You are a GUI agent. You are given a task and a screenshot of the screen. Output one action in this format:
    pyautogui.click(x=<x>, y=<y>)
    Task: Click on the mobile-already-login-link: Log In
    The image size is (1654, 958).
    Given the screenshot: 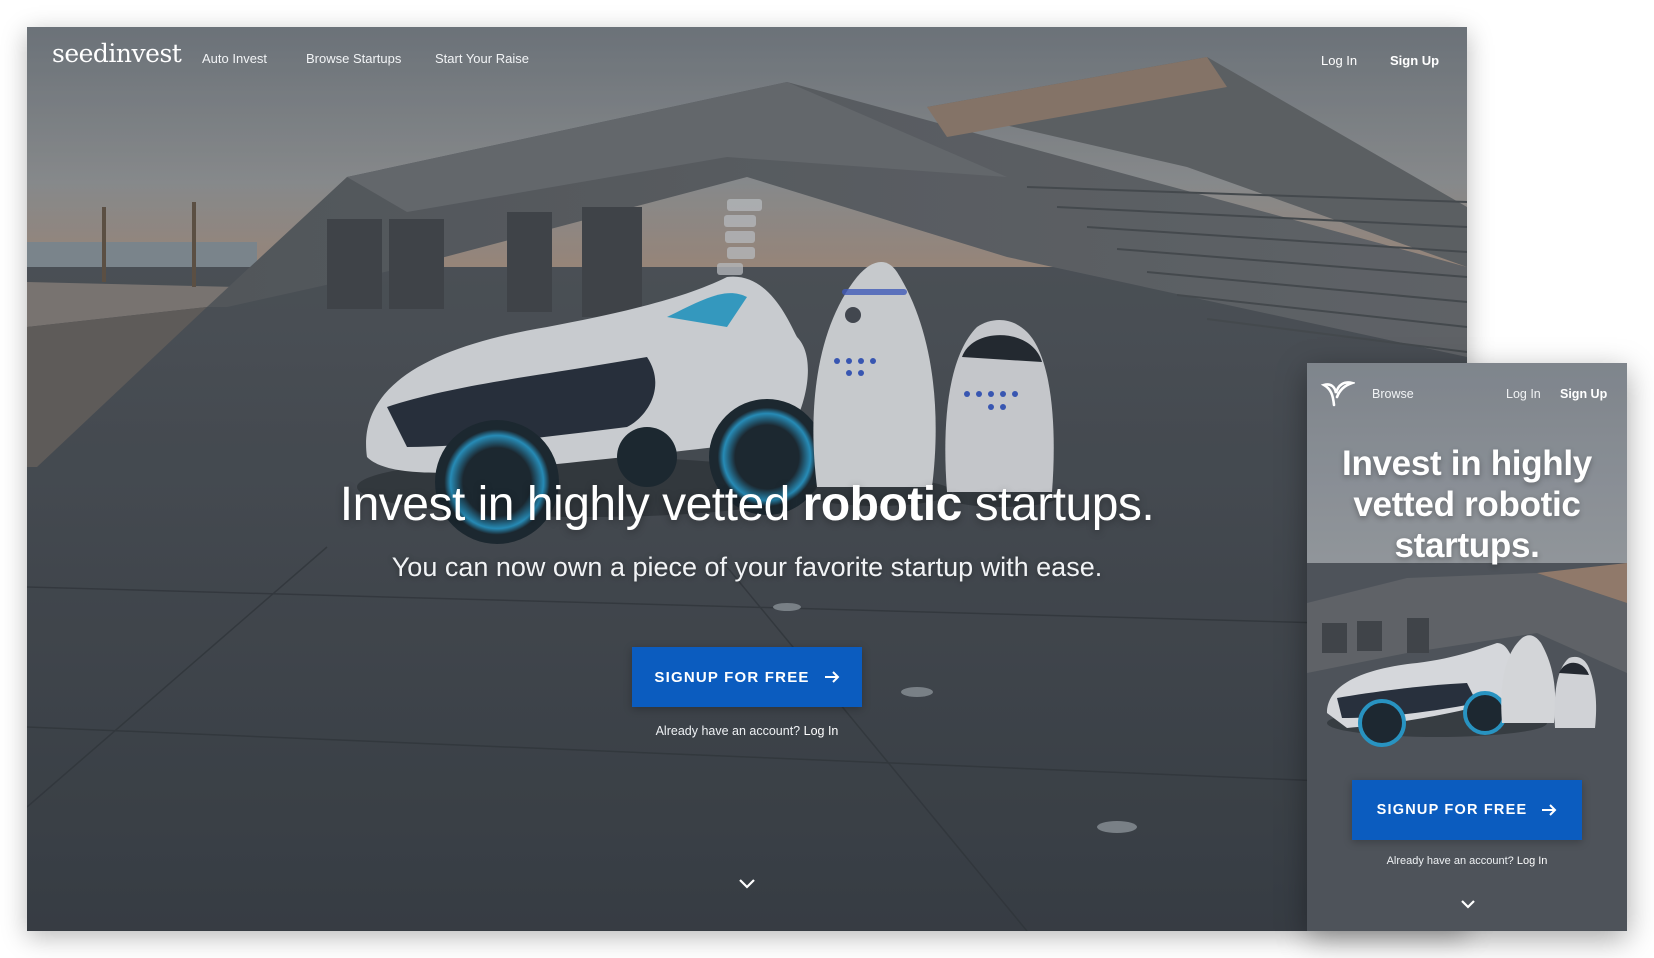 What is the action you would take?
    pyautogui.click(x=1532, y=861)
    